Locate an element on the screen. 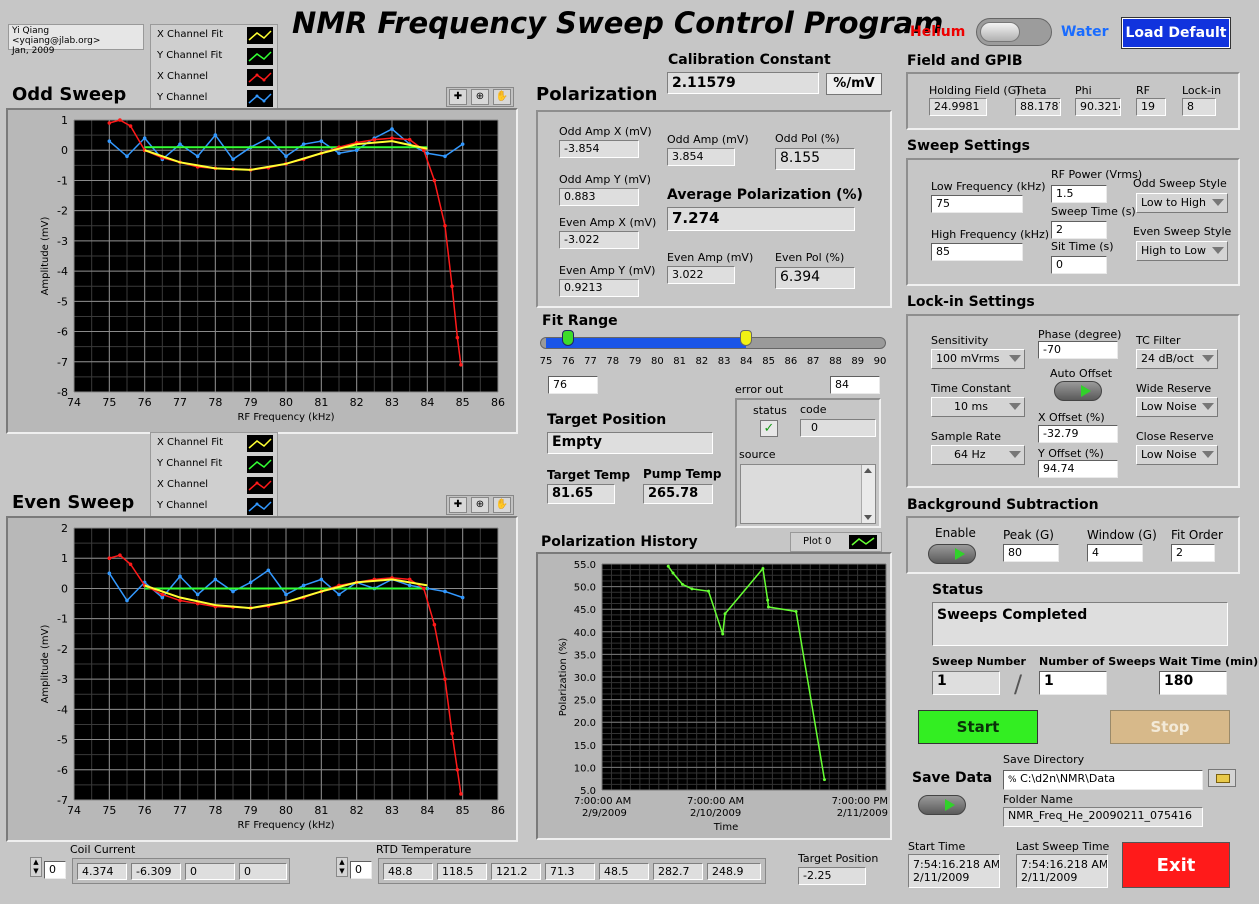 The width and height of the screenshot is (1259, 904). x-tick-label: 76 is located at coordinates (145, 402).